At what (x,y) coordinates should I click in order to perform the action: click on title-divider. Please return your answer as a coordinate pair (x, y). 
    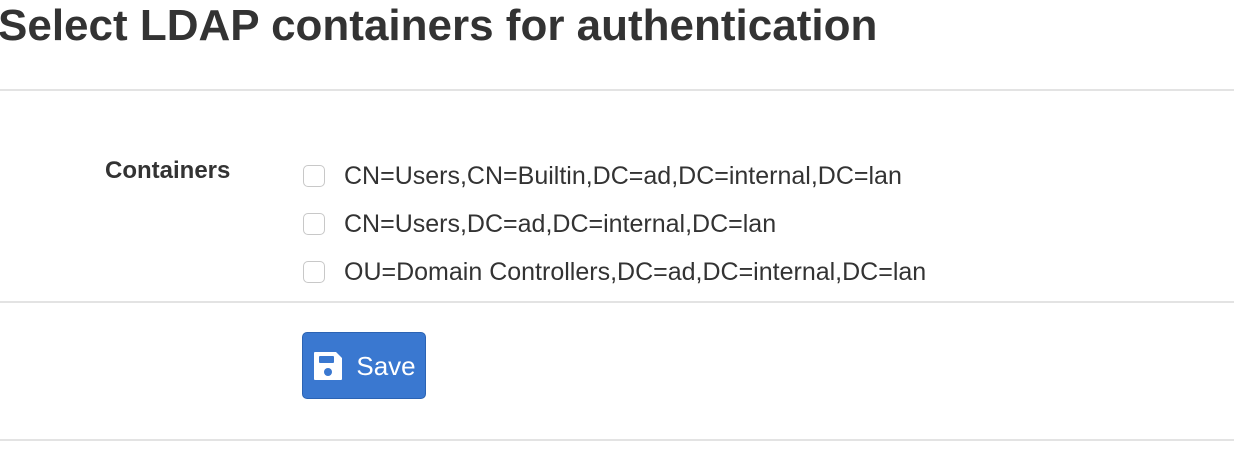
    Looking at the image, I should click on (617, 90).